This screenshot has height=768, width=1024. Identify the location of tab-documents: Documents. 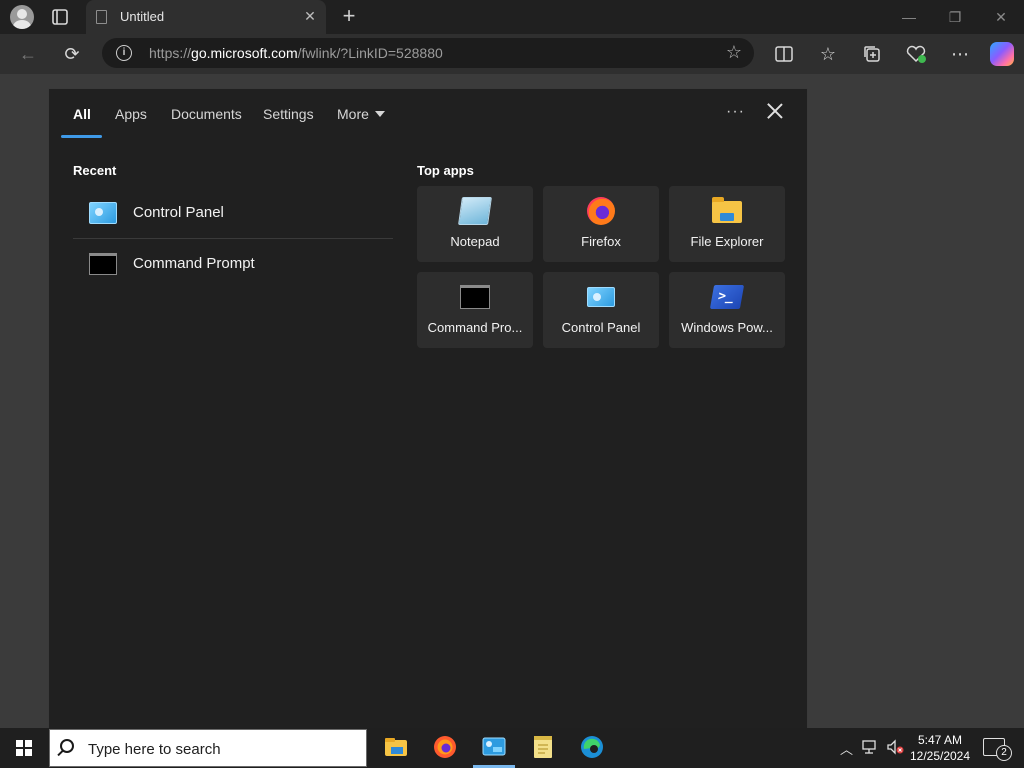
(206, 114).